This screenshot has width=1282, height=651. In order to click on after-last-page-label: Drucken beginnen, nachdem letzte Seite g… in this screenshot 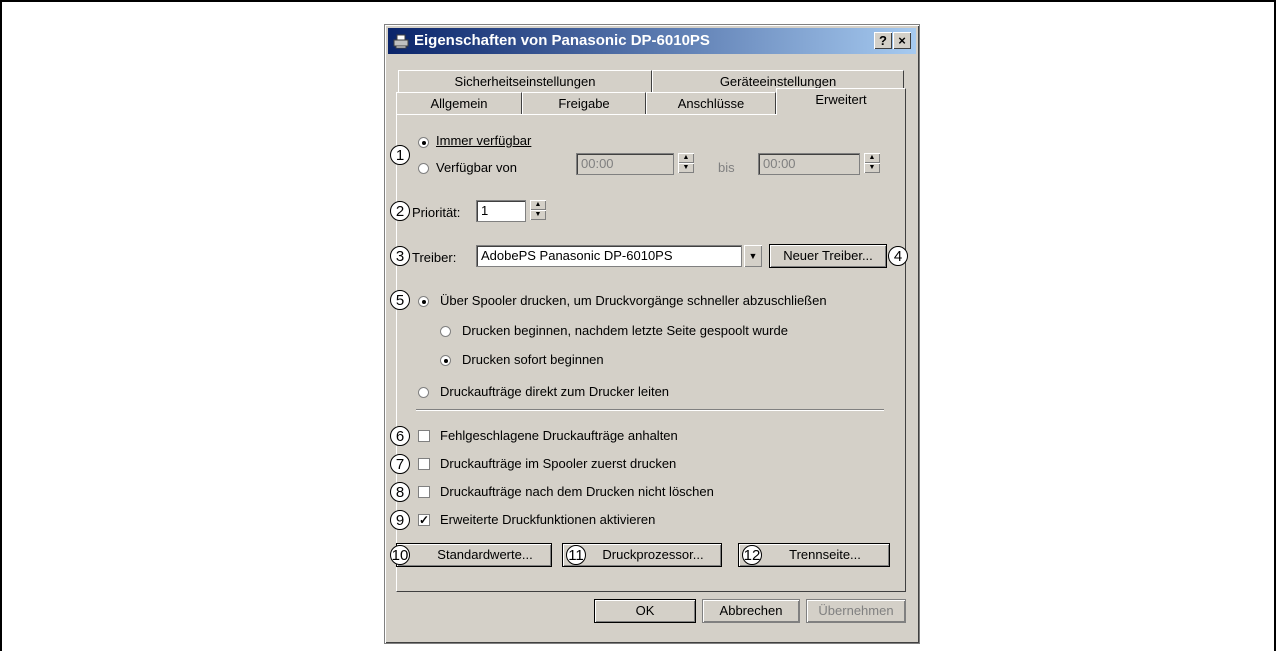, I will do `click(625, 330)`.